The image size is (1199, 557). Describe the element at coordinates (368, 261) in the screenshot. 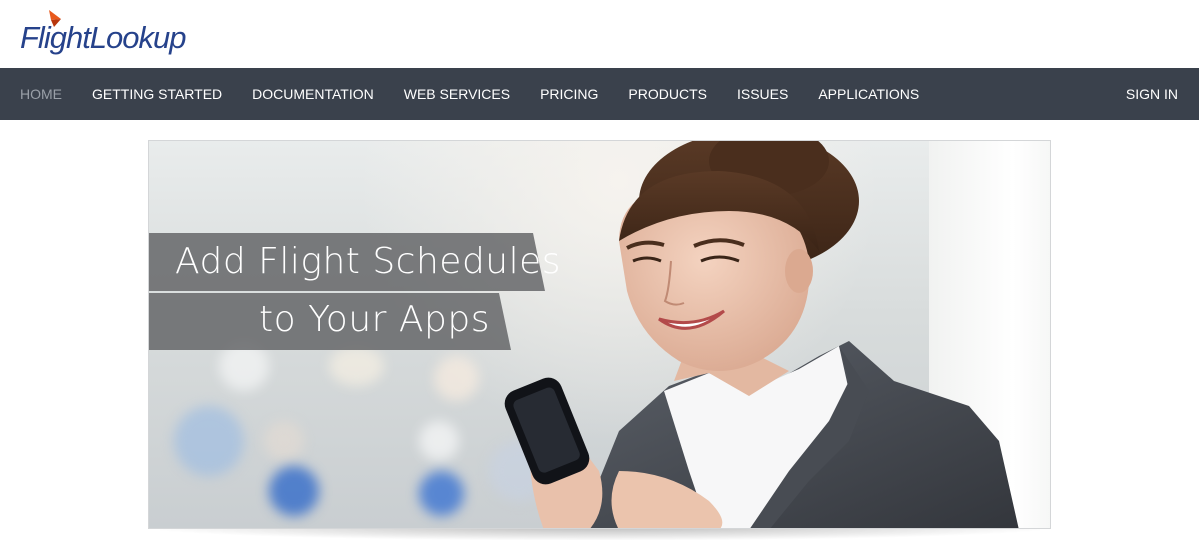

I see `hero-headline-line-1: Add Flight Schedules` at that location.